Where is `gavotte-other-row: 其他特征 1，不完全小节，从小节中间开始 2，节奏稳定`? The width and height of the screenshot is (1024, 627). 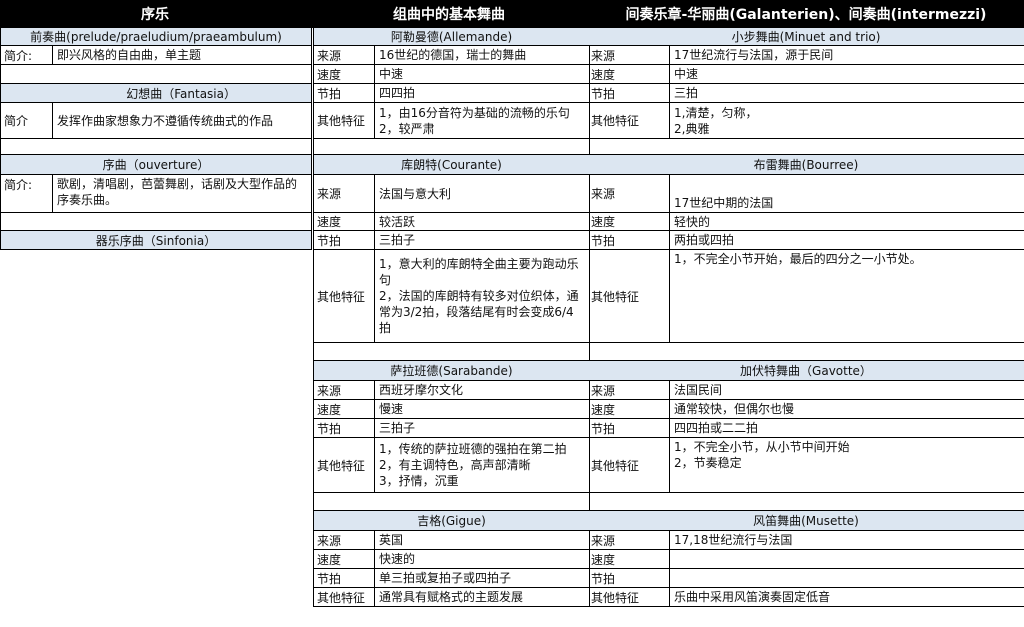 gavotte-other-row: 其他特征 1，不完全小节，从小节中间开始 2，节奏稳定 is located at coordinates (806, 465).